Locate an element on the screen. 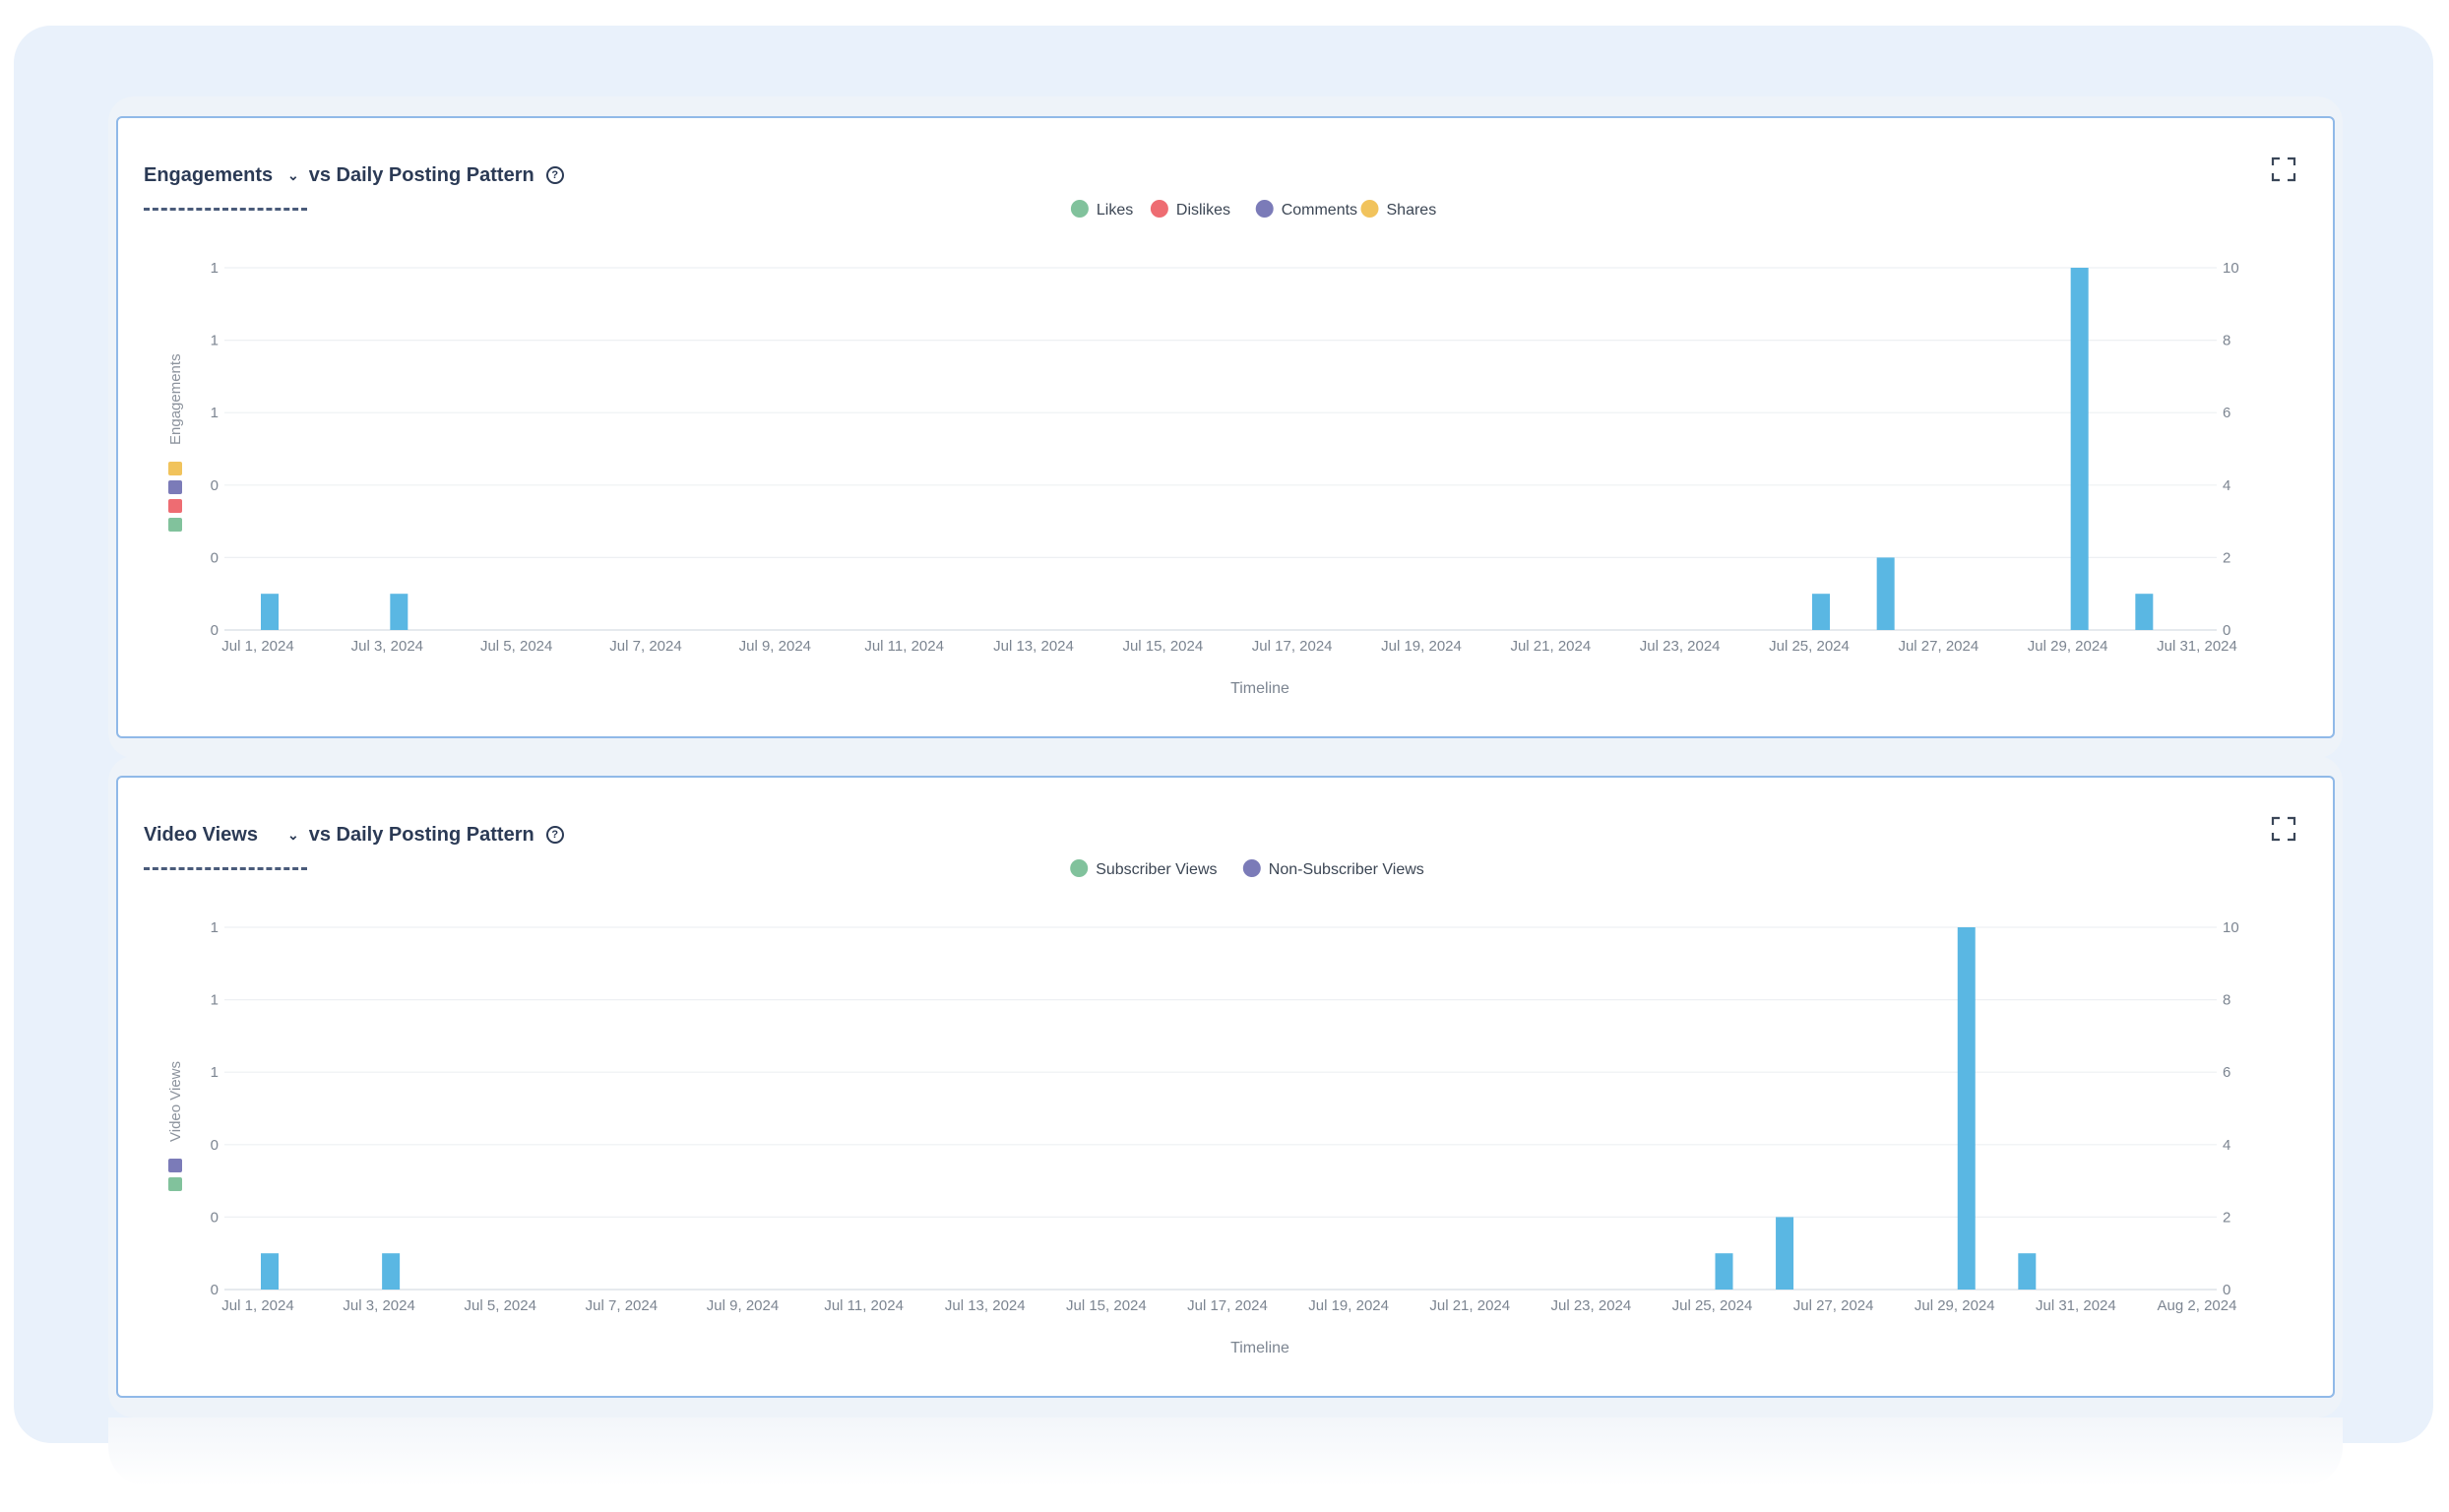 The height and width of the screenshot is (1512, 2449). legend-label: Subscriber Views is located at coordinates (1156, 869).